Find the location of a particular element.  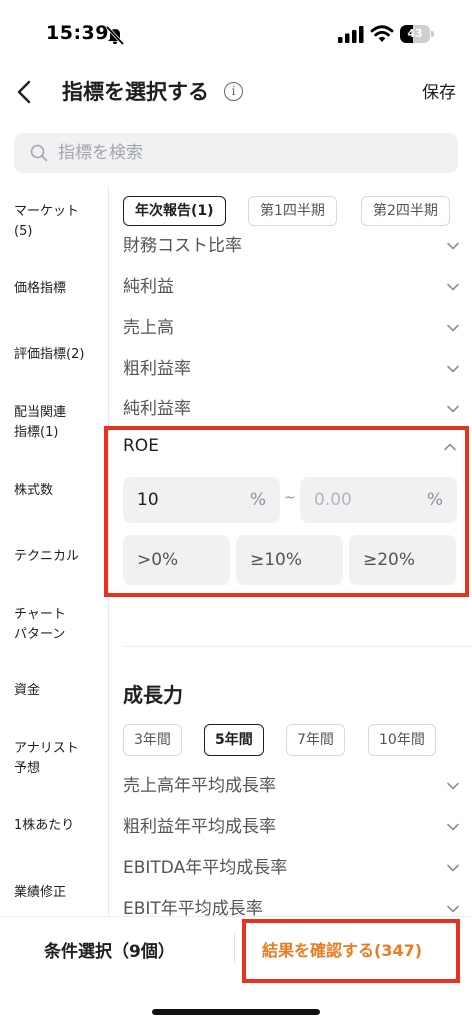

sidebar-item-revision: 業績修正 is located at coordinates (60, 893).